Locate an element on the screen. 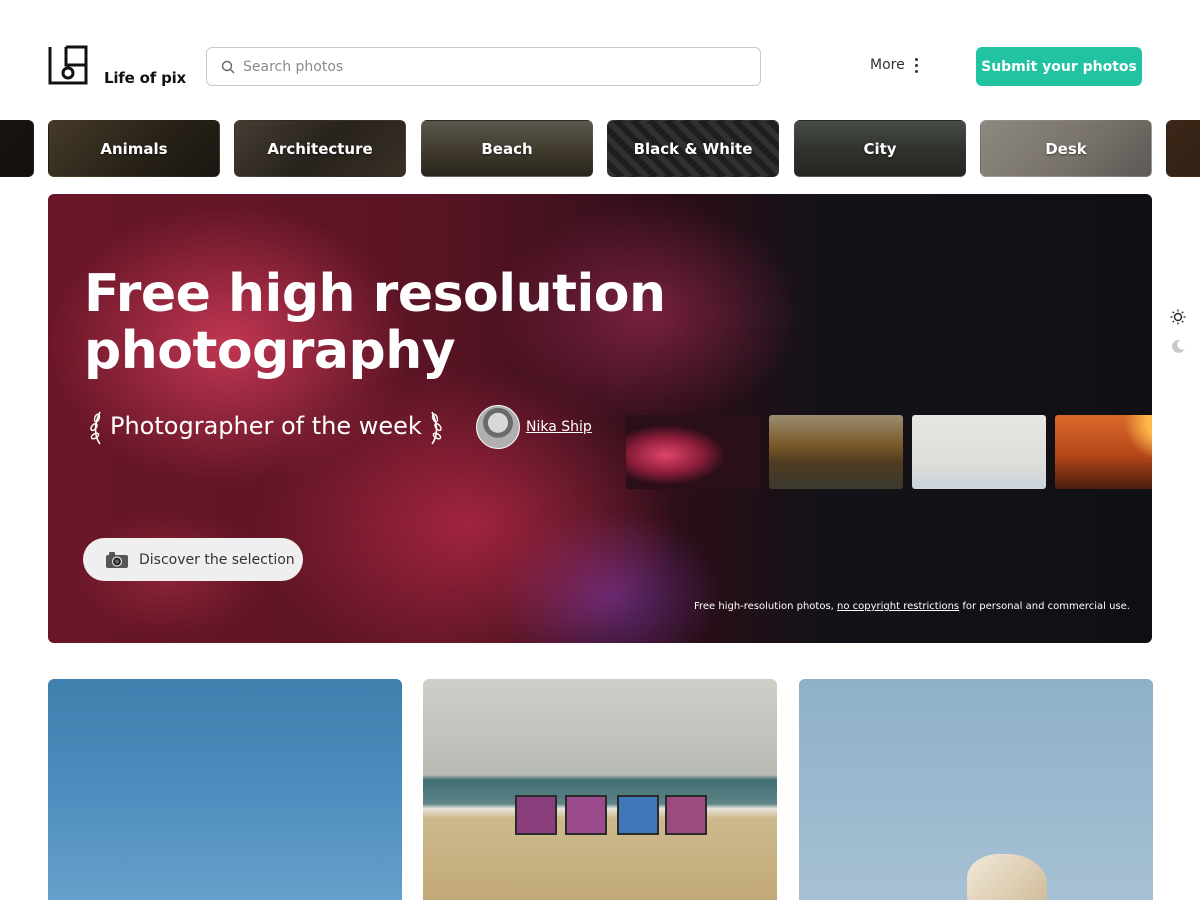 This screenshot has height=900, width=1200. category-beach: Beach is located at coordinates (507, 148).